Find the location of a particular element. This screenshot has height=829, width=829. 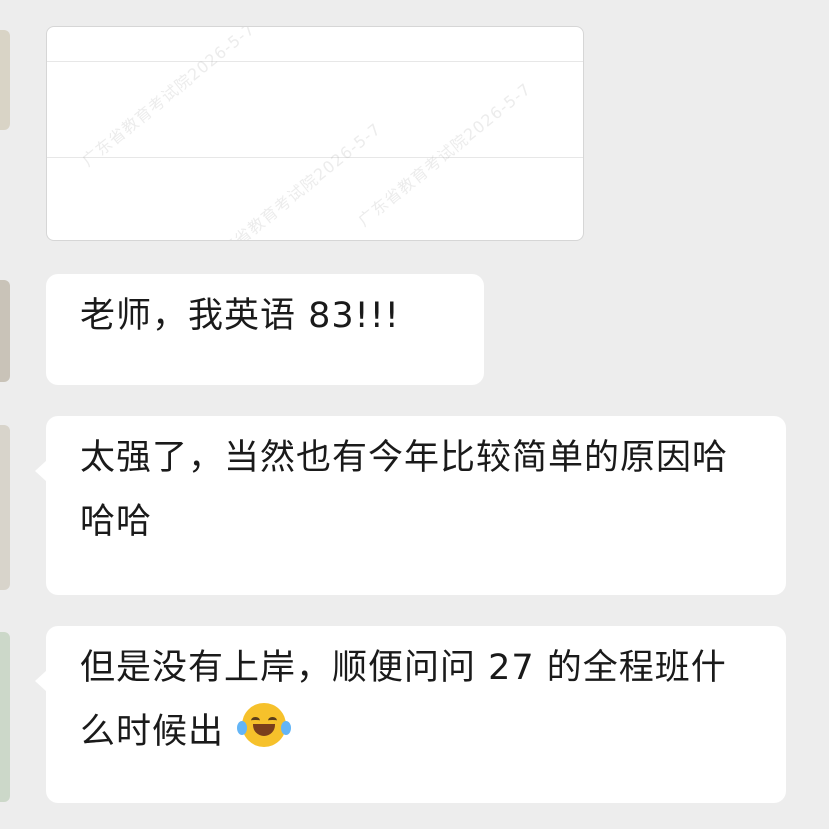

message-bubble: 老师，我英语 83!!! is located at coordinates (265, 329).